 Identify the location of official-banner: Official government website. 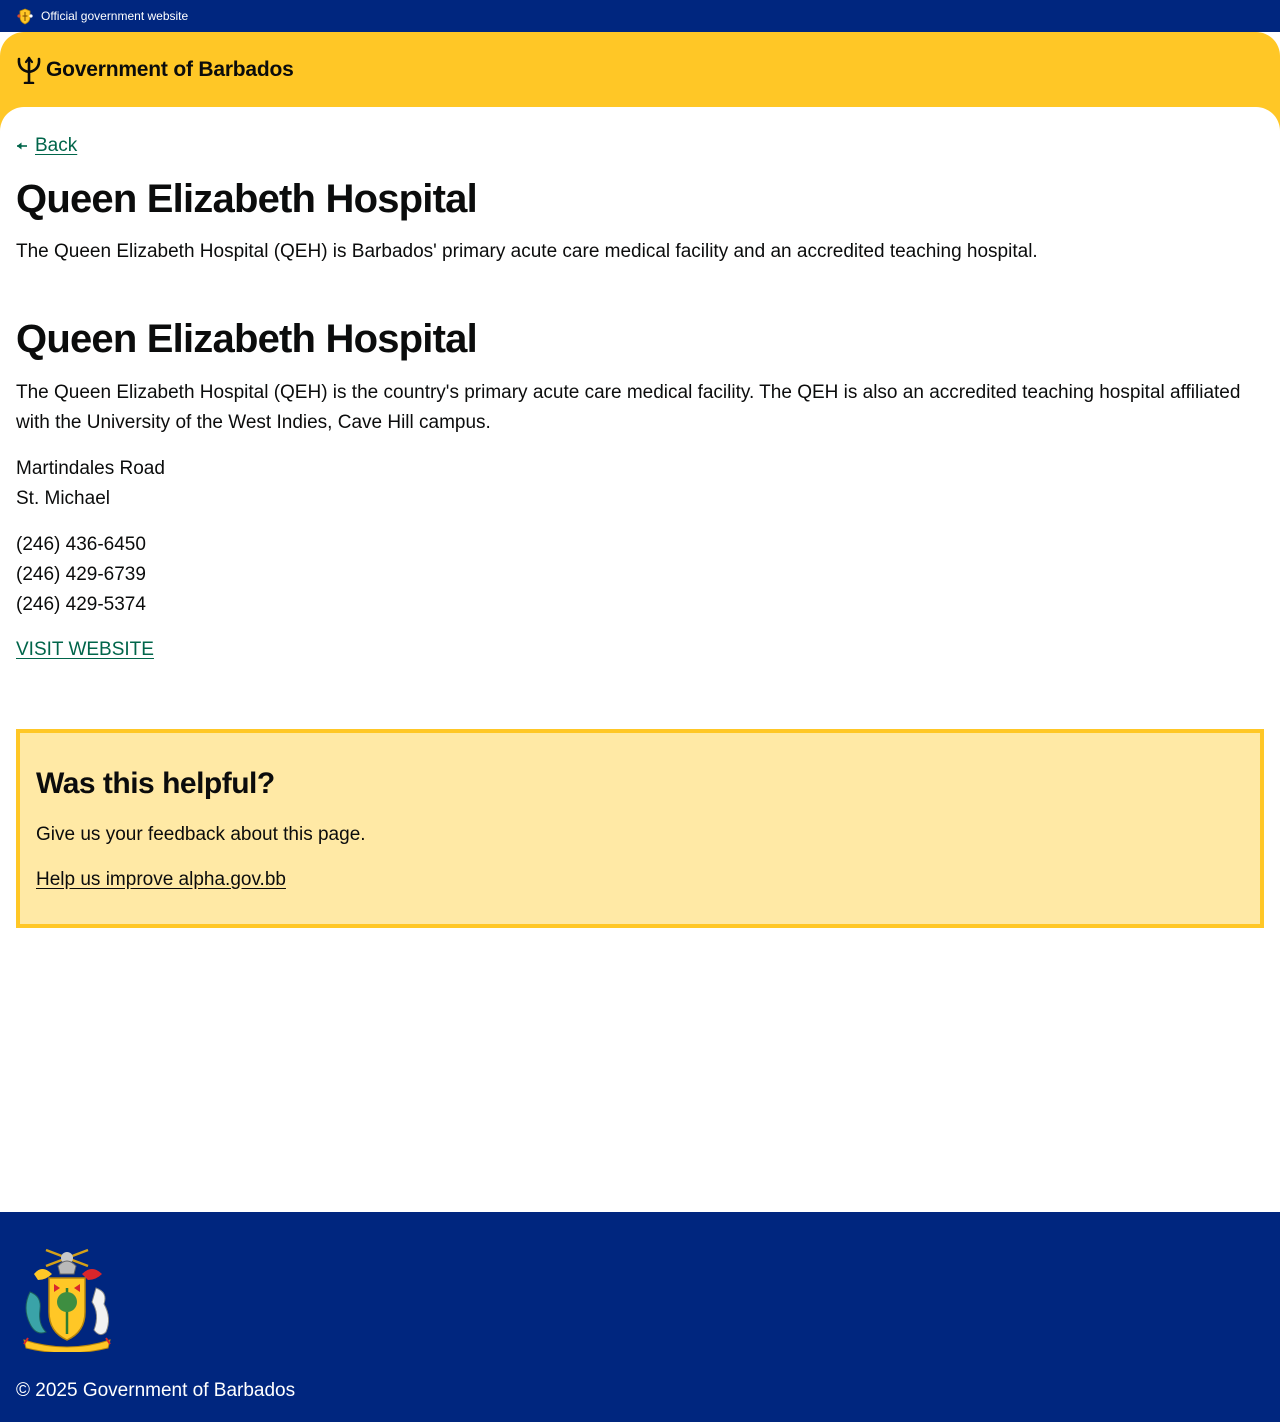
(640, 16).